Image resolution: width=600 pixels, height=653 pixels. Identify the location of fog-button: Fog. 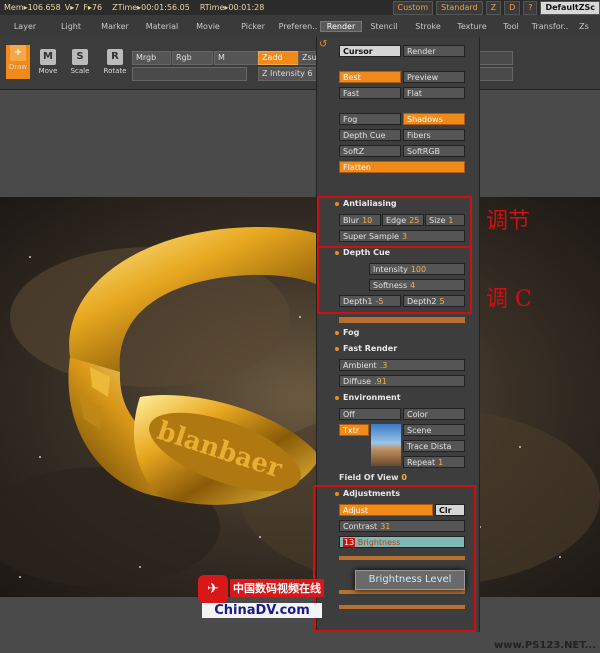
(370, 119).